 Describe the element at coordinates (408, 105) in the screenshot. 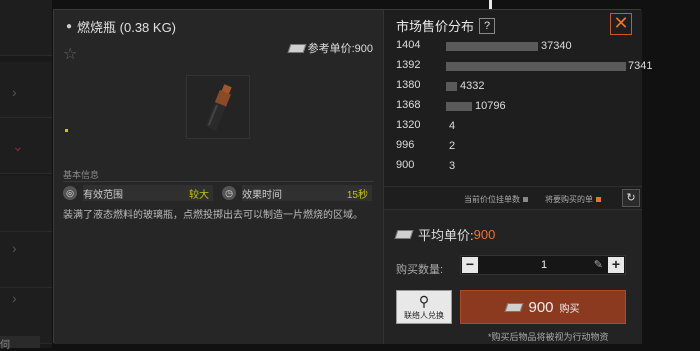

I see `price-tick-label: 1368` at that location.